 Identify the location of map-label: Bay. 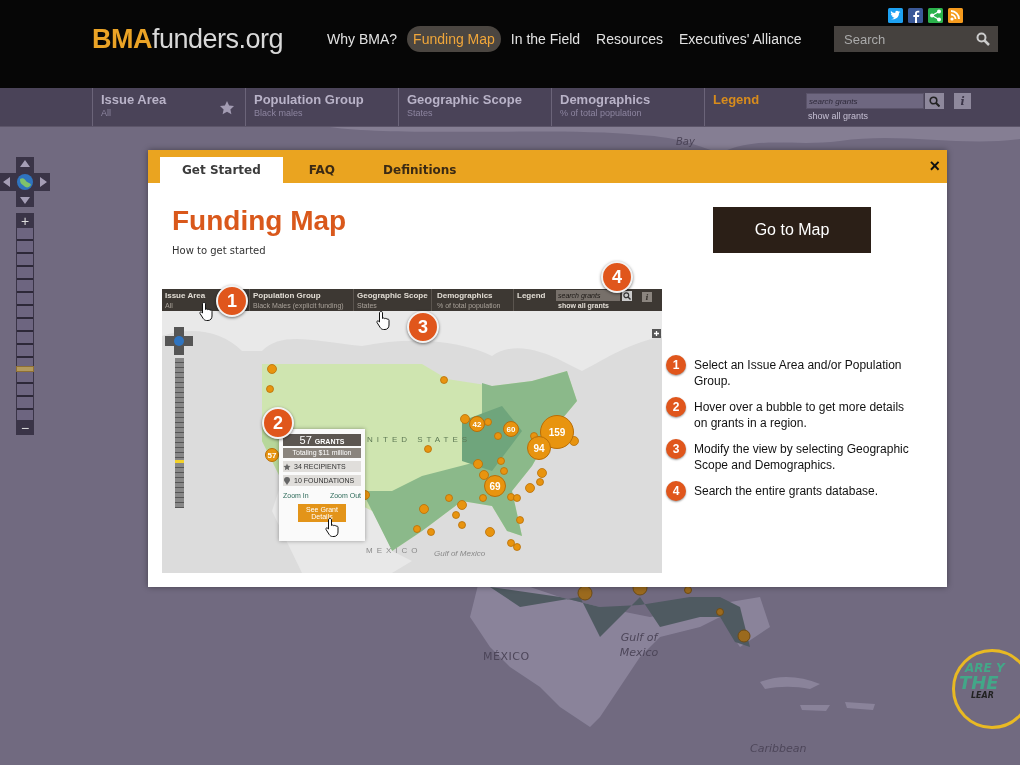
(685, 141).